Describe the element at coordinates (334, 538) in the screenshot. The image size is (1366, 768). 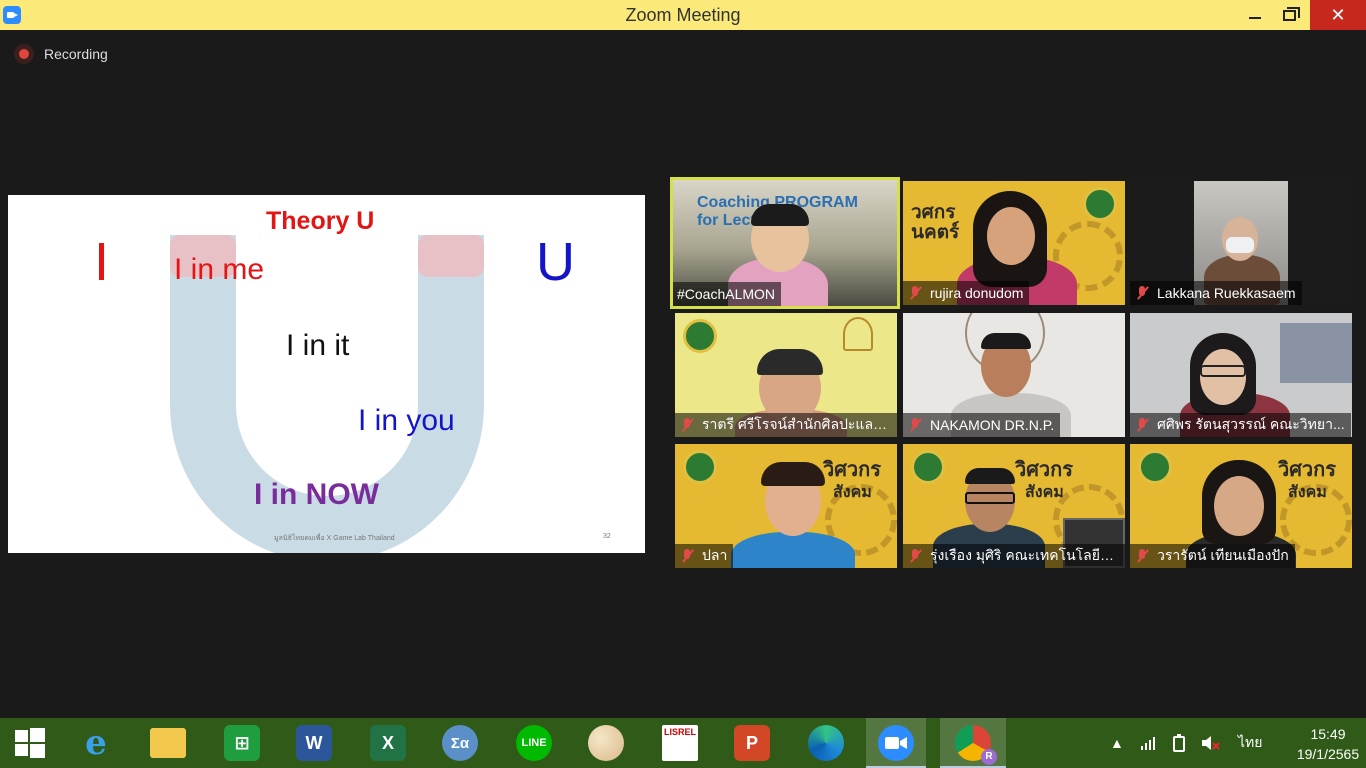
I see `slide-footer: มูลนิธิไทยคมเพื่อ X Game Lab Thailand` at that location.